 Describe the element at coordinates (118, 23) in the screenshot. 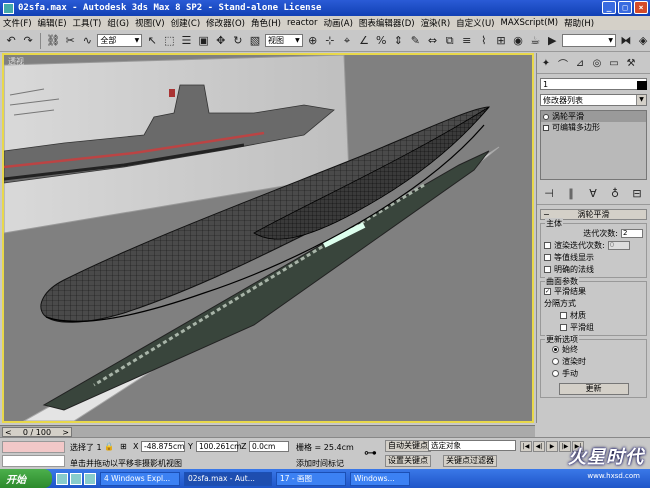

I see `menu-group: 组(G)` at that location.